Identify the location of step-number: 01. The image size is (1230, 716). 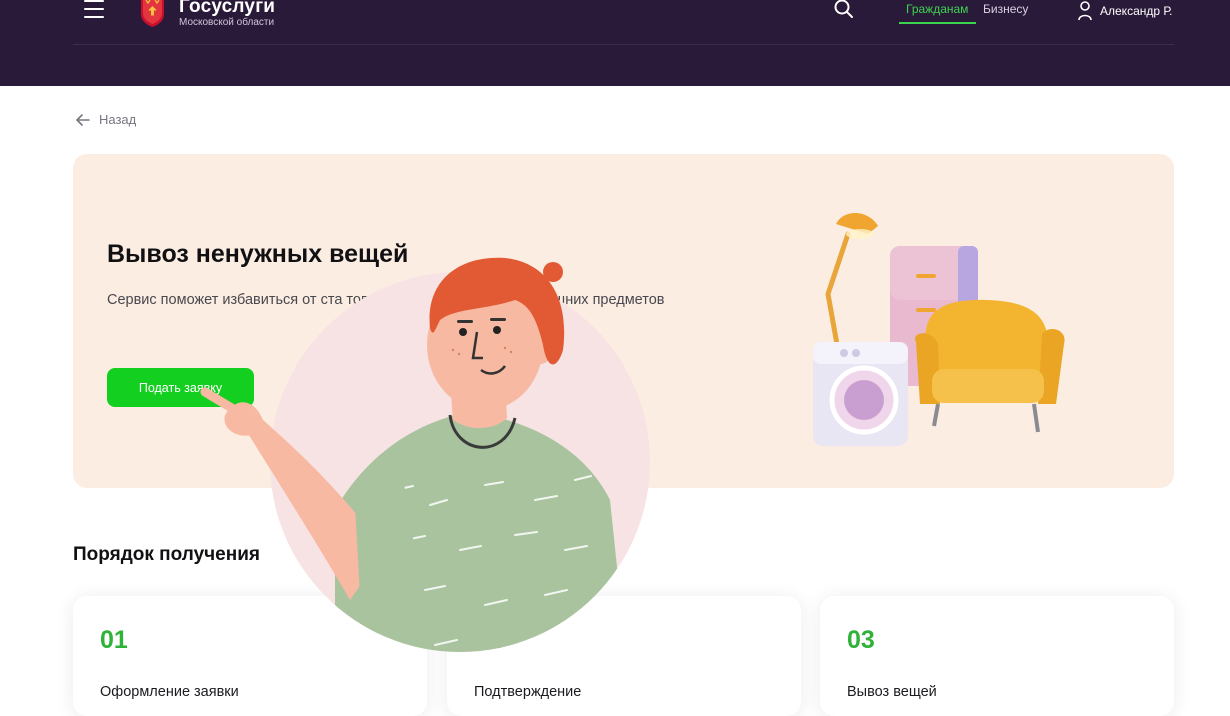
(114, 640).